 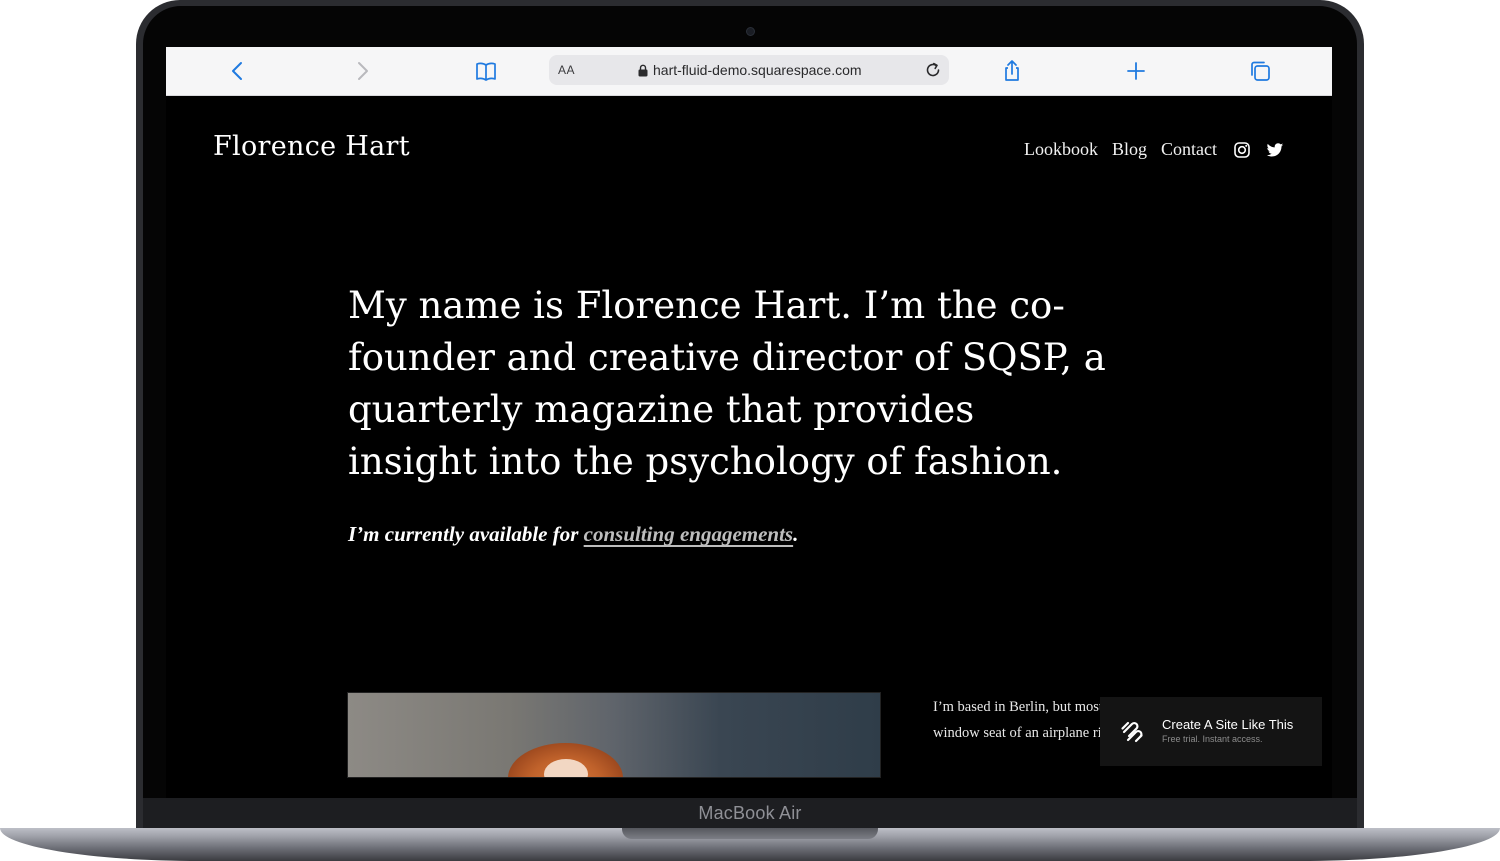 I want to click on main-nav: Lookbook Blog Contact, so click(x=1120, y=149).